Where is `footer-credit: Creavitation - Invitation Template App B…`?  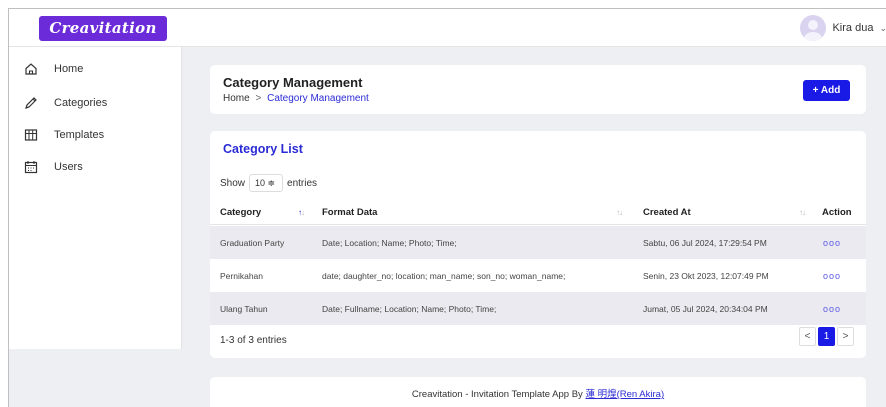 footer-credit: Creavitation - Invitation Template App B… is located at coordinates (498, 394).